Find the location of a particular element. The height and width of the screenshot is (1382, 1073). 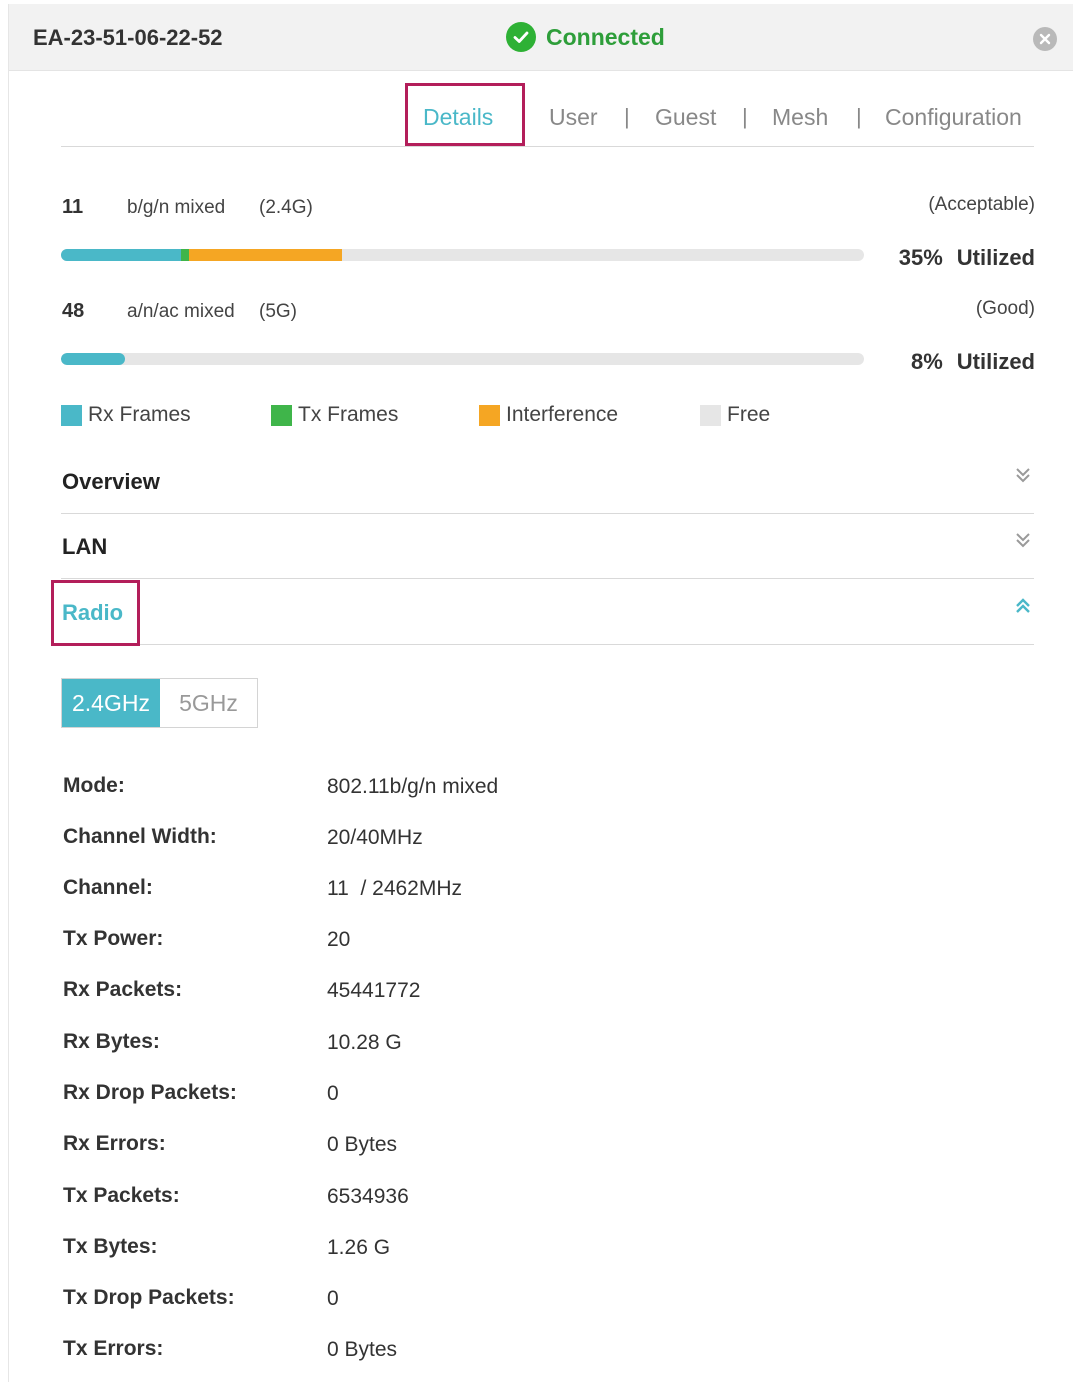

legend-free: Free is located at coordinates (735, 415).